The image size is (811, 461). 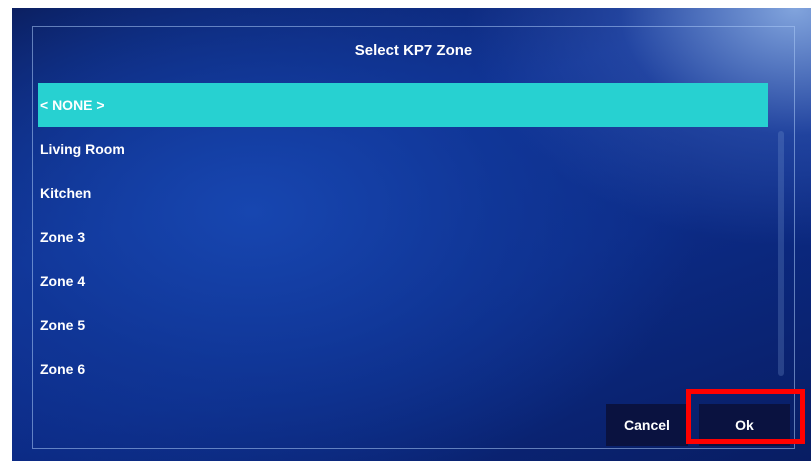 I want to click on zone-list-scrollbar, so click(x=781, y=253).